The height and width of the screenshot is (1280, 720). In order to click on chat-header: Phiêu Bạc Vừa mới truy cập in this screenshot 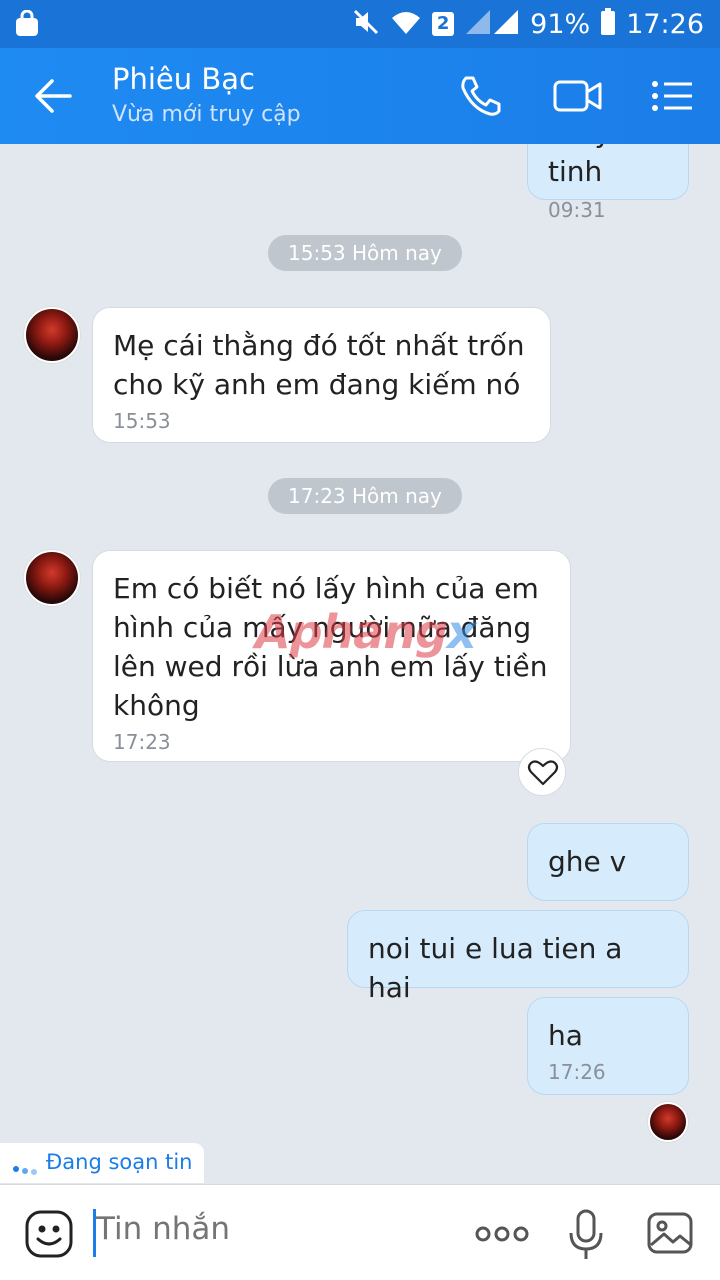, I will do `click(360, 96)`.